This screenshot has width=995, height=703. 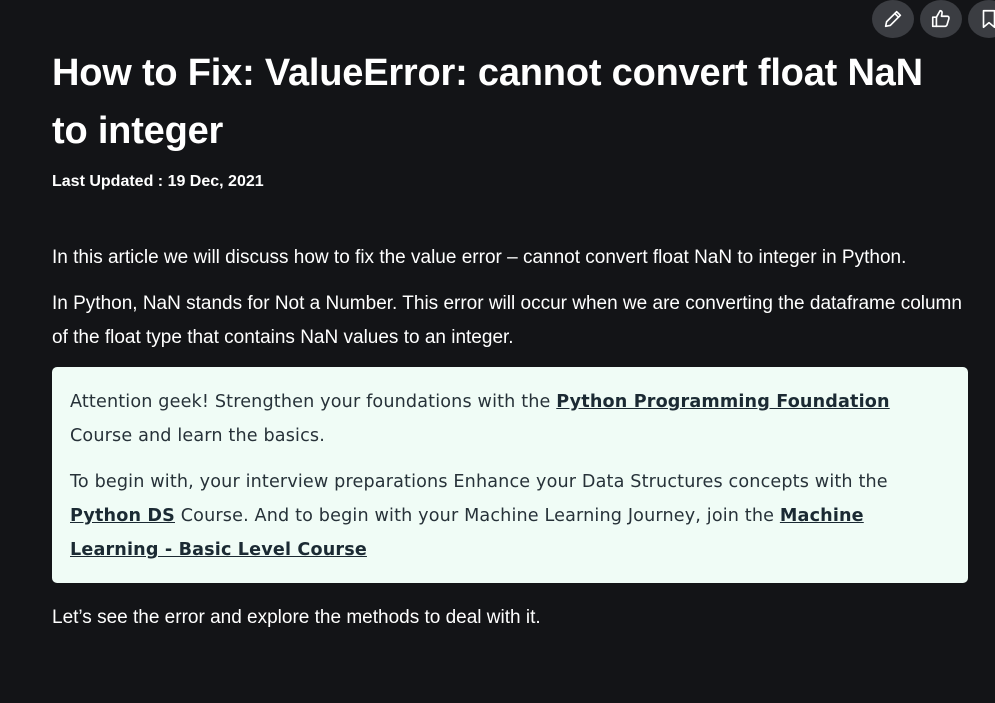 What do you see at coordinates (215, 181) in the screenshot?
I see `last-updated-date: 19 Dec, 2021` at bounding box center [215, 181].